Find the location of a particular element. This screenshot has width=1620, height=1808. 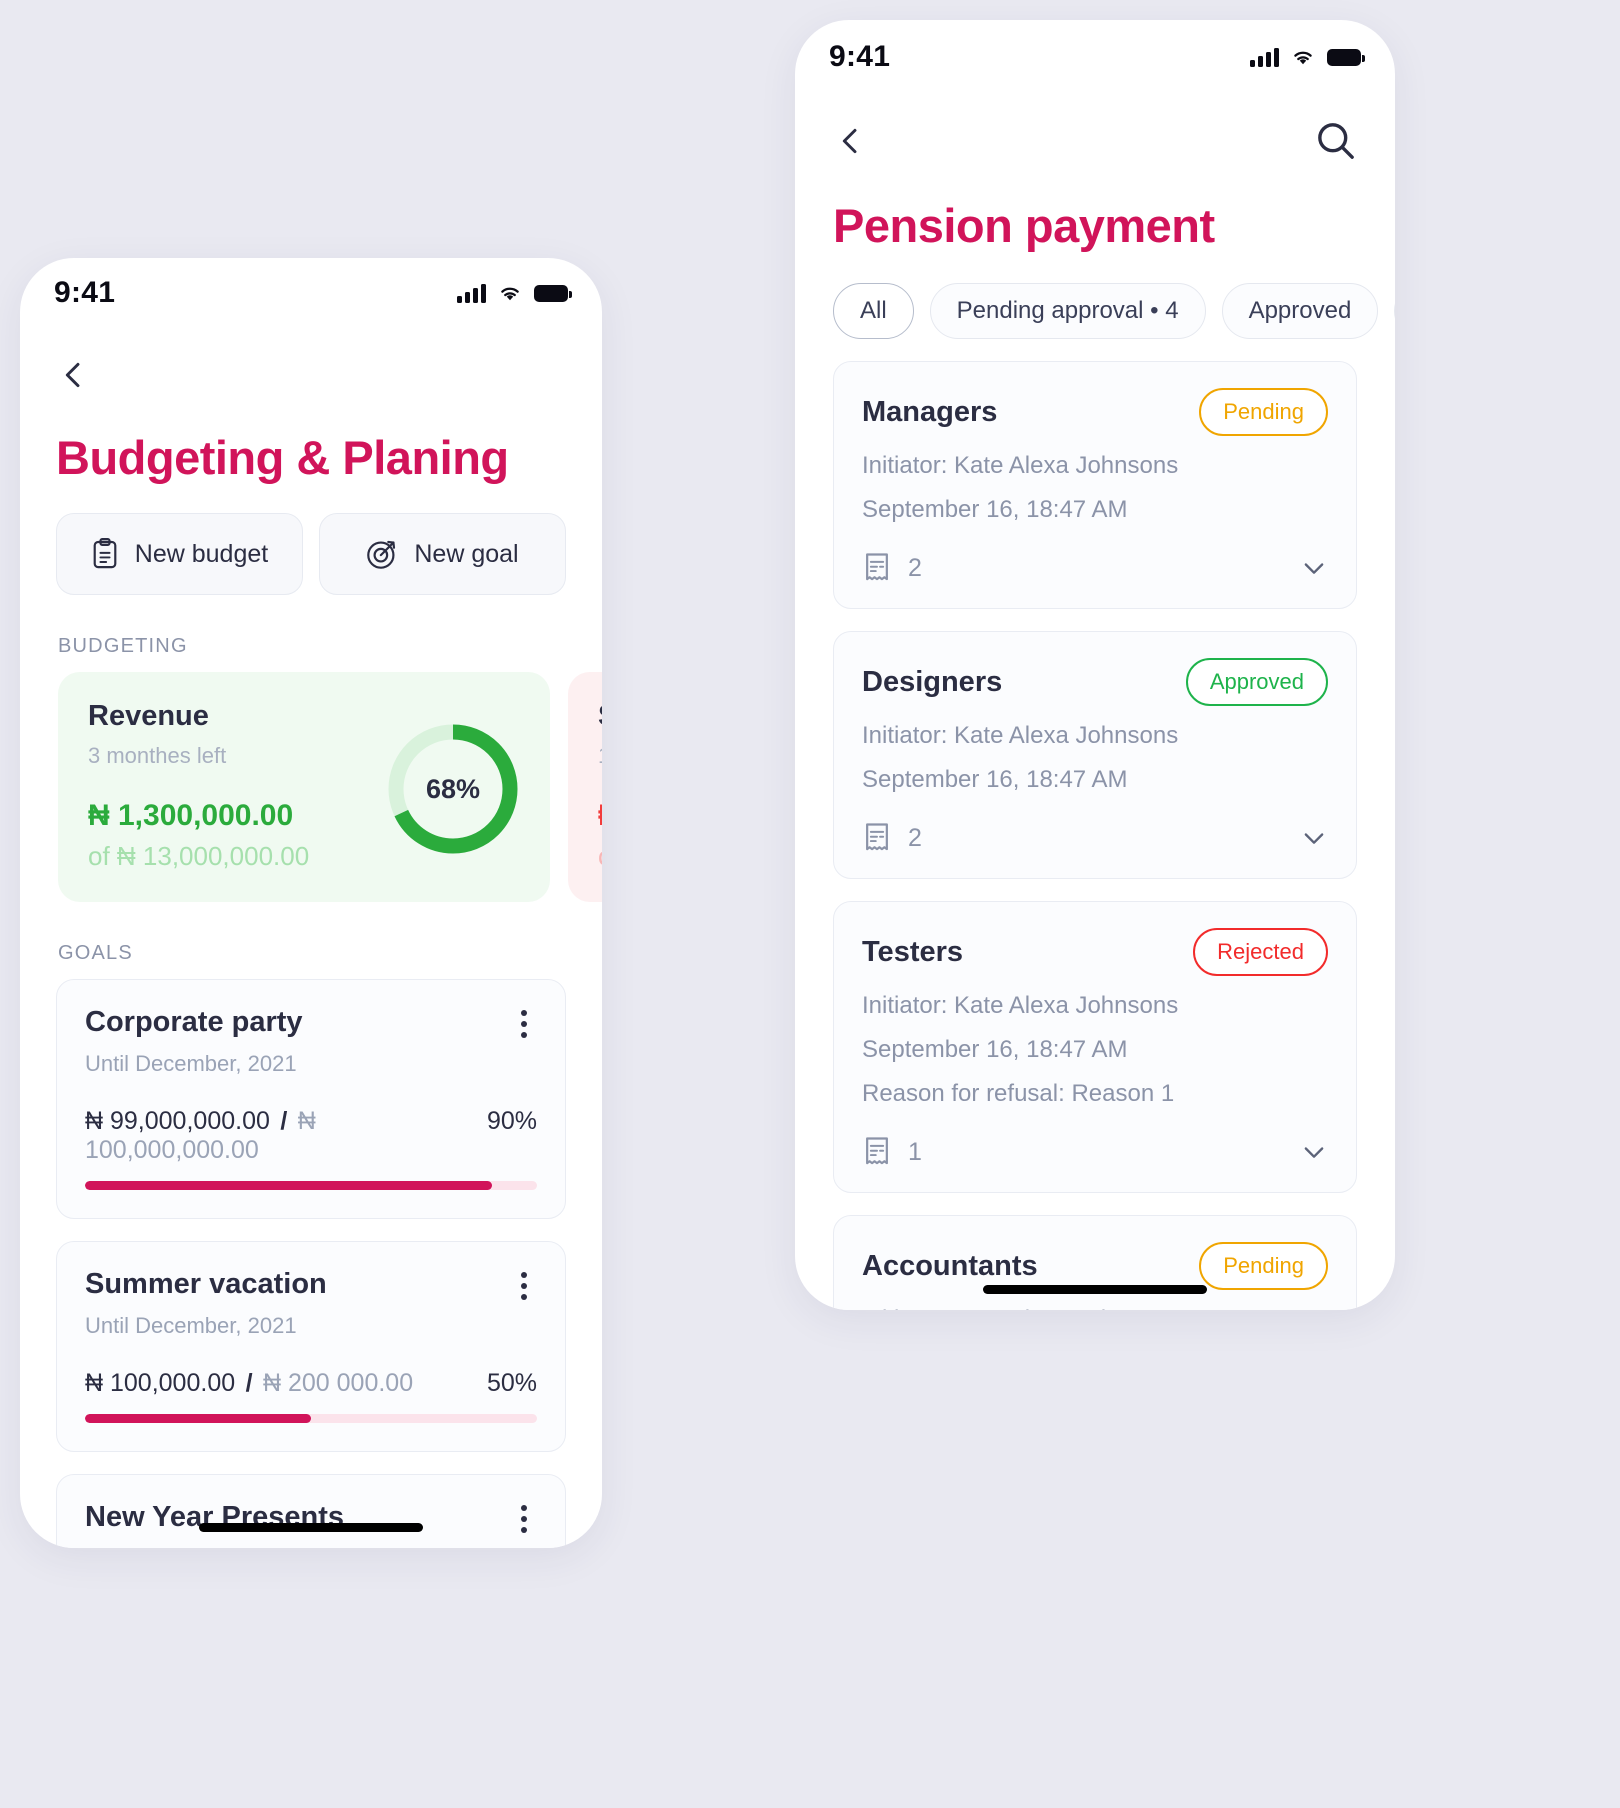

search-icon is located at coordinates (1336, 141).